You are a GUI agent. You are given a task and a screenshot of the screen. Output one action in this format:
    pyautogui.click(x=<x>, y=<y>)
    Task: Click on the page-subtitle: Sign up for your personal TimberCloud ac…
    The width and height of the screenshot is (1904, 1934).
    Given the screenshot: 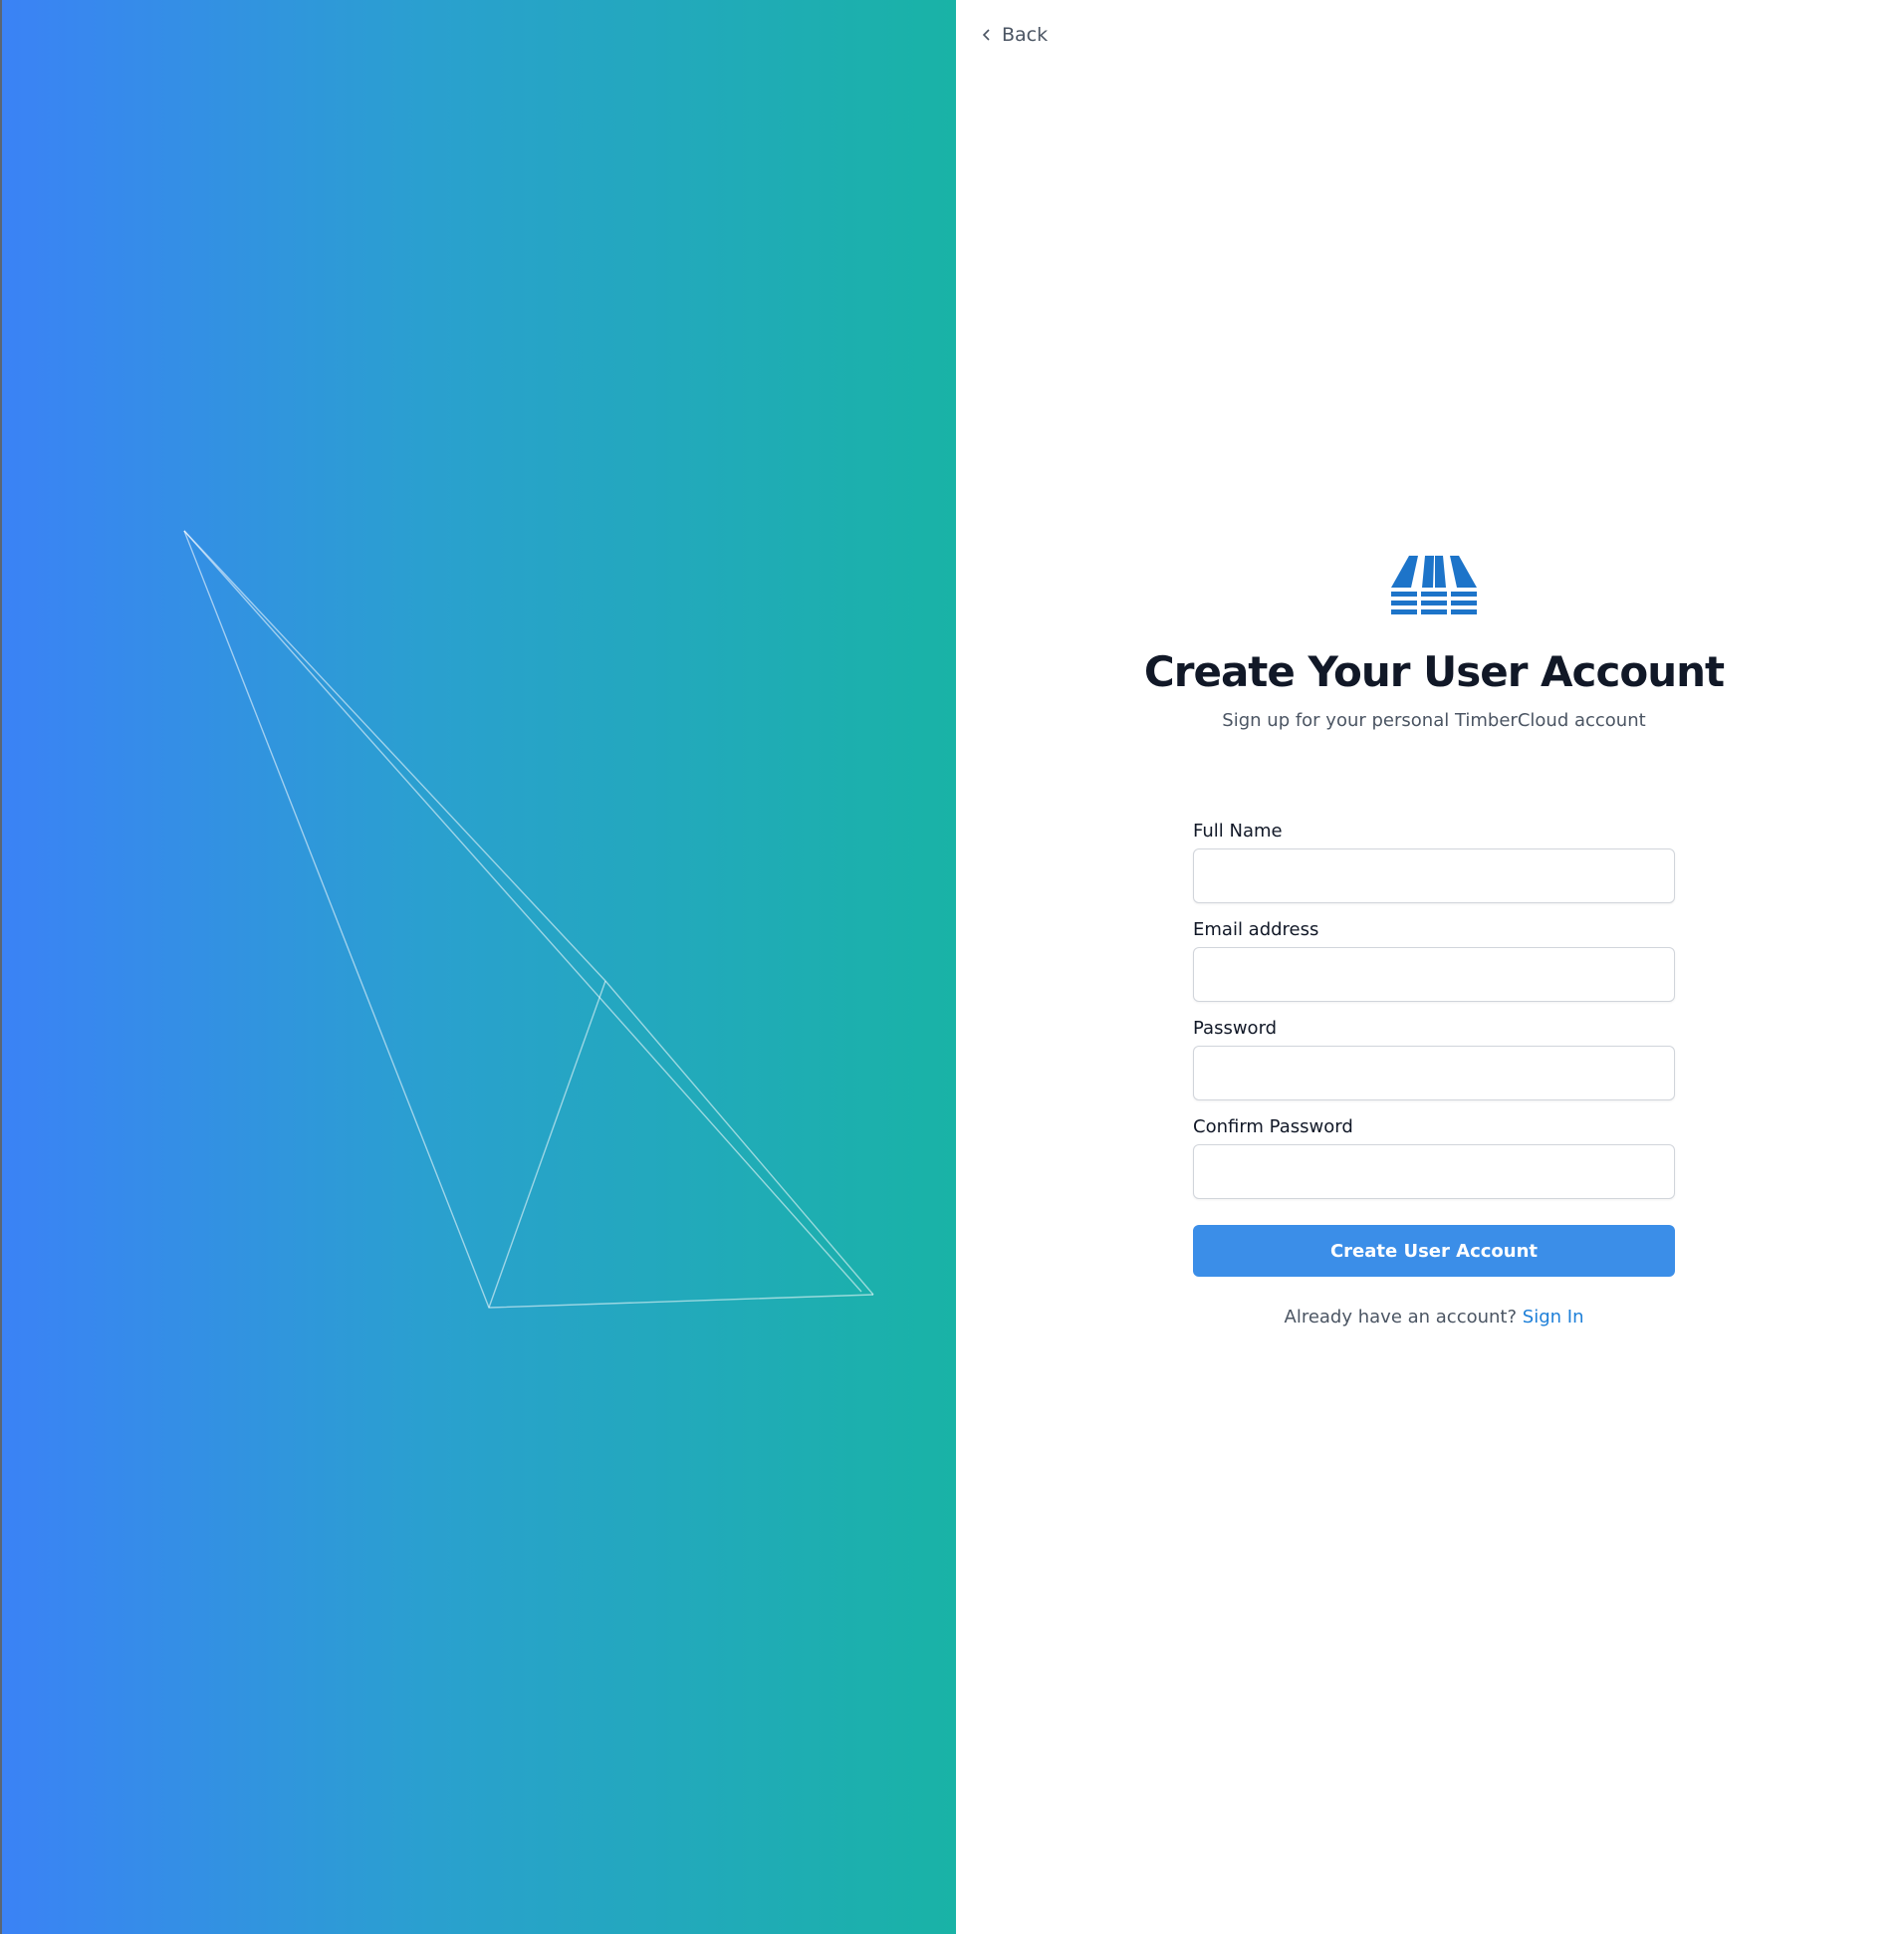 What is the action you would take?
    pyautogui.click(x=1434, y=720)
    